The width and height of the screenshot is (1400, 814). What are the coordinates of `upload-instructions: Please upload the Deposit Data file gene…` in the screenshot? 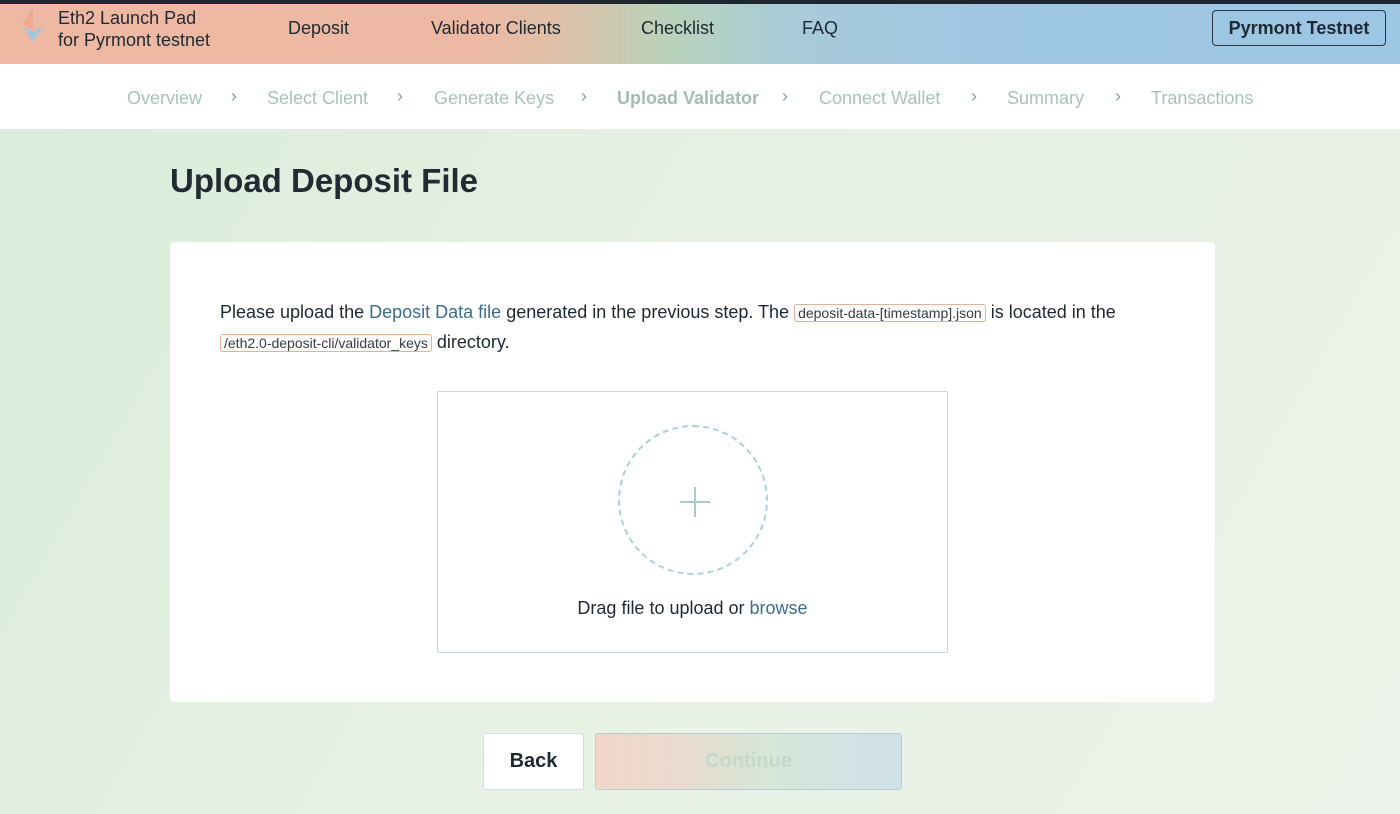 It's located at (690, 328).